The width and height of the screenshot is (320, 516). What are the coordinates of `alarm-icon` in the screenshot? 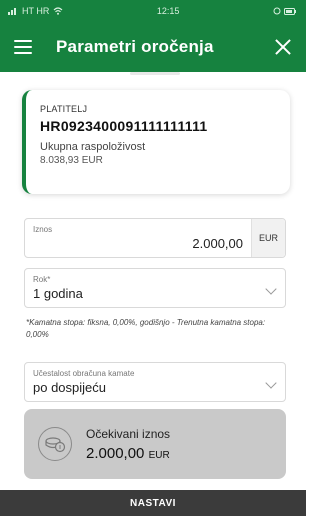 It's located at (277, 11).